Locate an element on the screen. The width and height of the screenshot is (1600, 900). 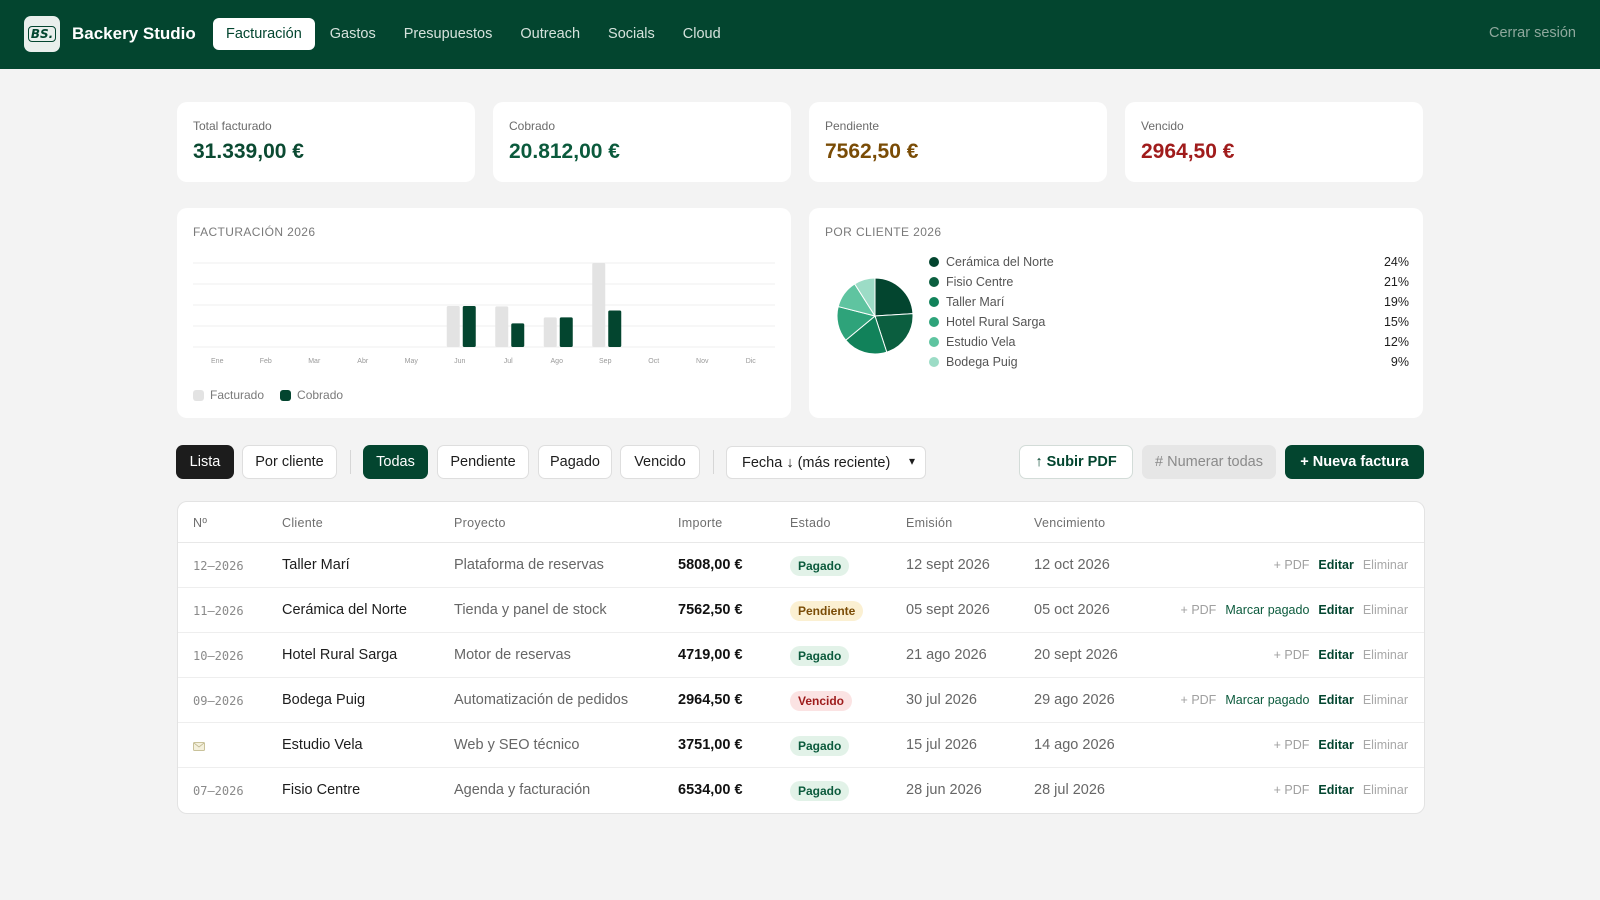
nav-tab-gastos: Gastos is located at coordinates (353, 34).